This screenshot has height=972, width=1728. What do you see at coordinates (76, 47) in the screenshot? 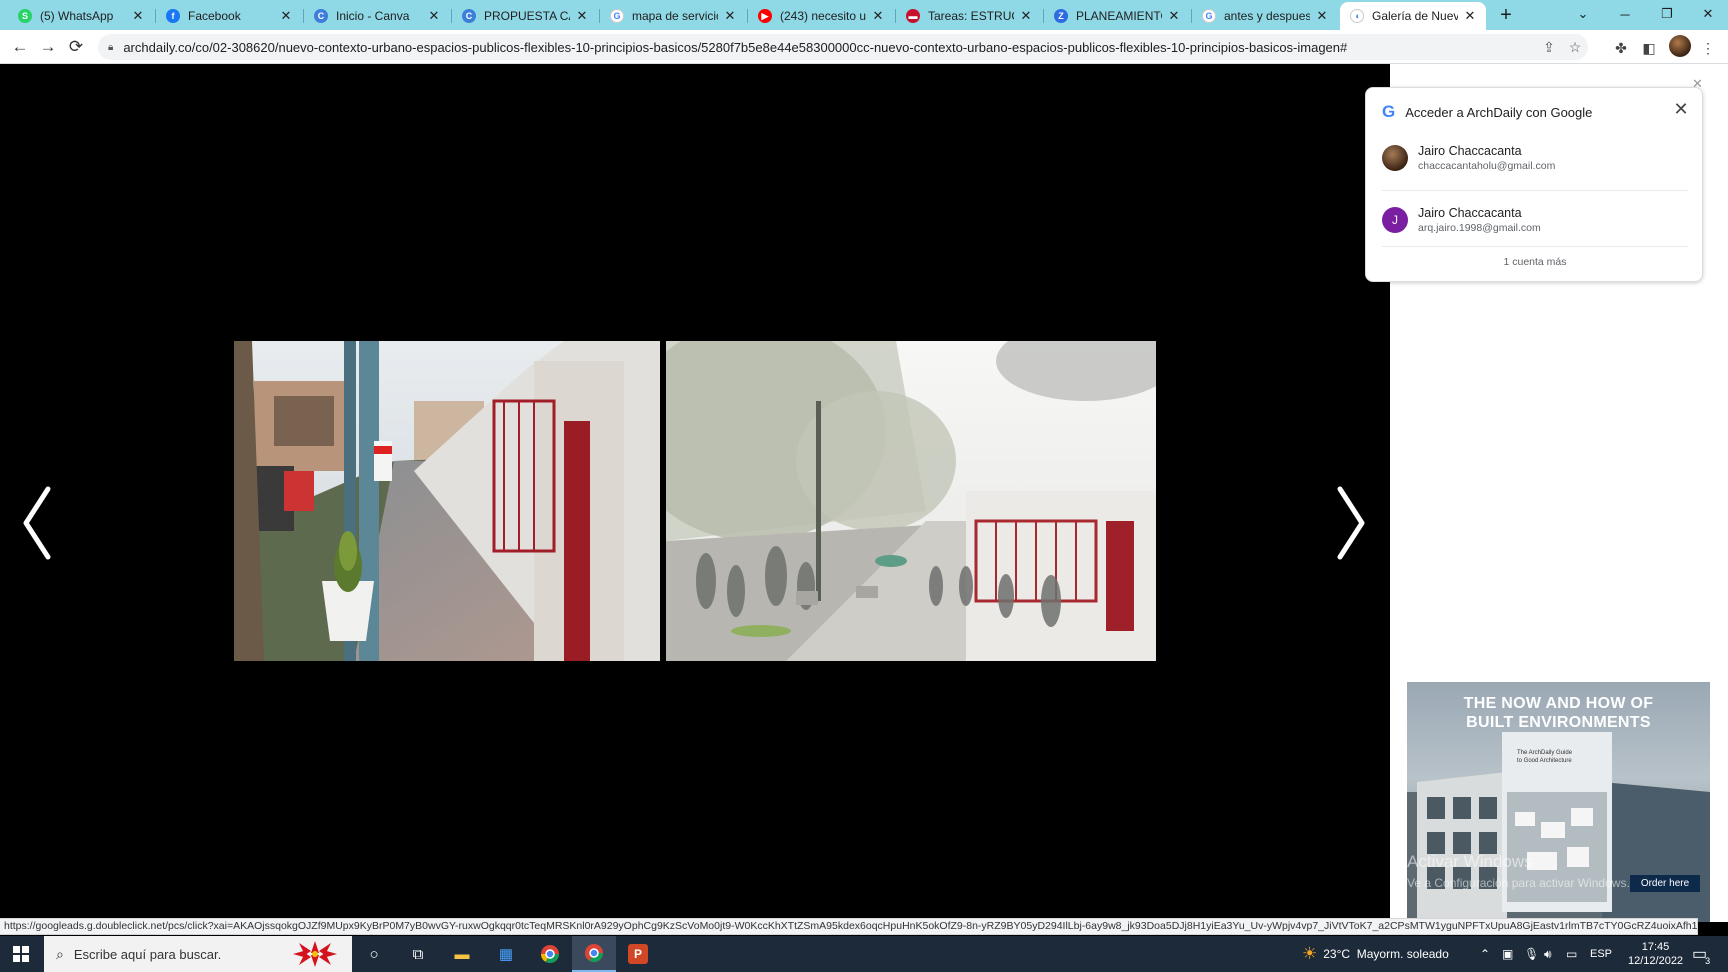
I see `reload-button: ⟳` at bounding box center [76, 47].